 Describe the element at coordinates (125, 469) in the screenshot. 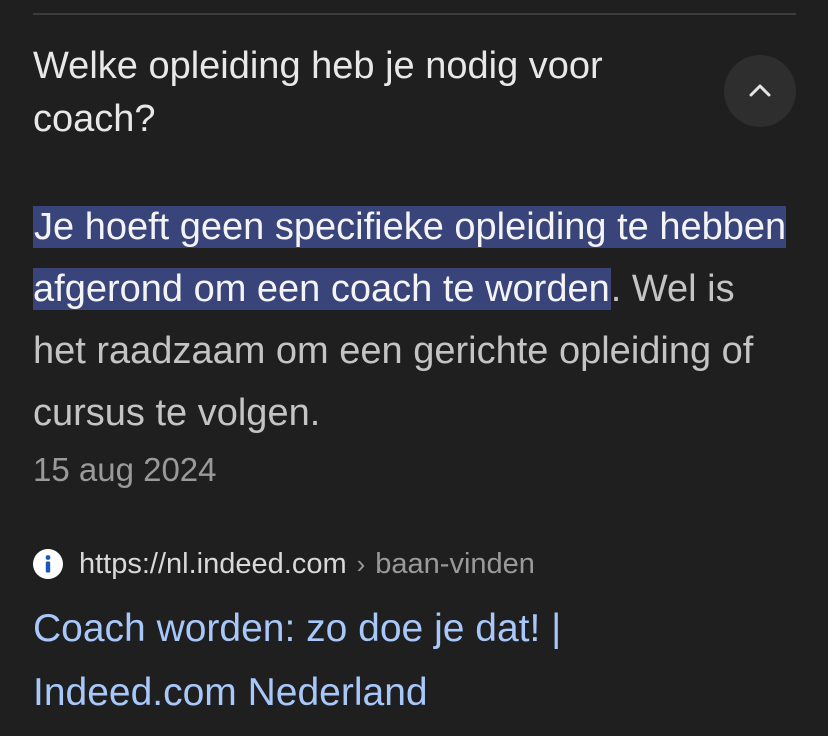

I see `answer-date: 15 aug 2024` at that location.